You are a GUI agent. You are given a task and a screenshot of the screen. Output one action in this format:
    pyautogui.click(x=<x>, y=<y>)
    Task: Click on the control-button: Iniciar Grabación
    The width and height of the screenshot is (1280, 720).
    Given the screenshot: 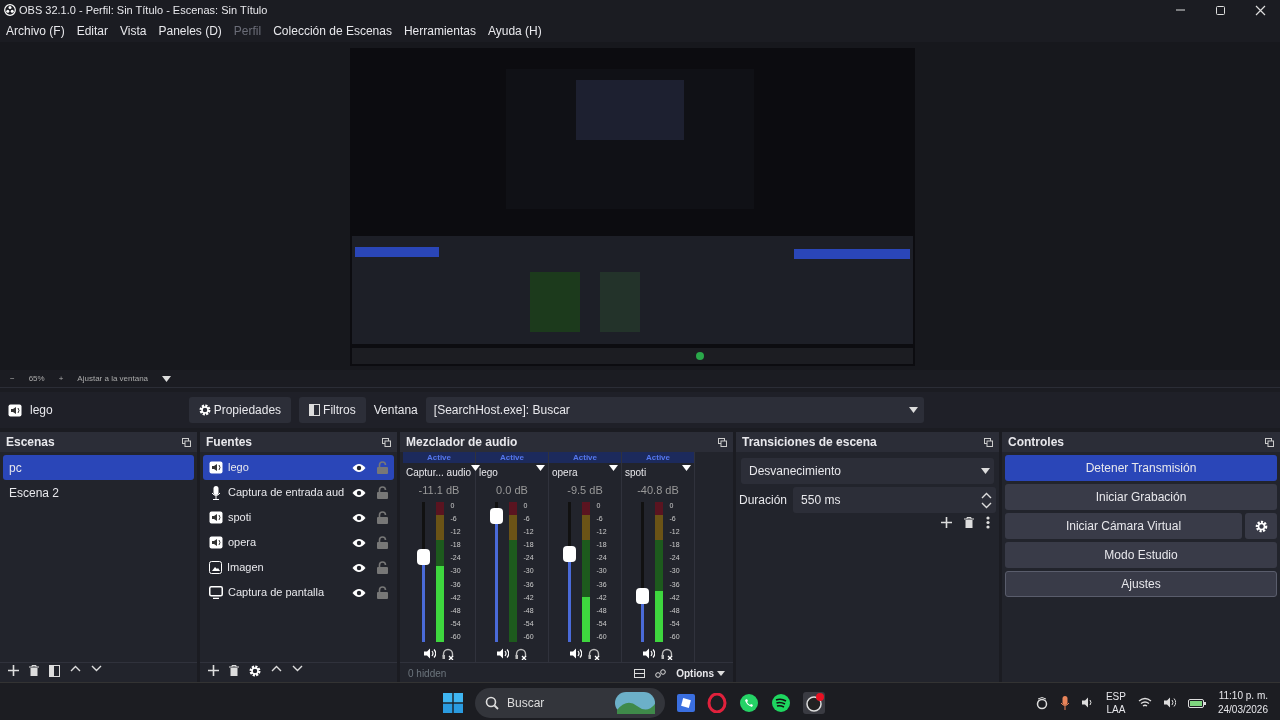 What is the action you would take?
    pyautogui.click(x=1141, y=497)
    